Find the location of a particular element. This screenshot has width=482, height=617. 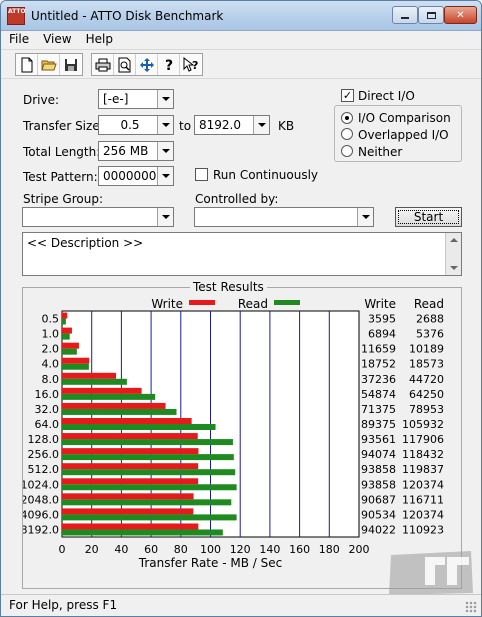

context-help-button: ? is located at coordinates (191, 64).